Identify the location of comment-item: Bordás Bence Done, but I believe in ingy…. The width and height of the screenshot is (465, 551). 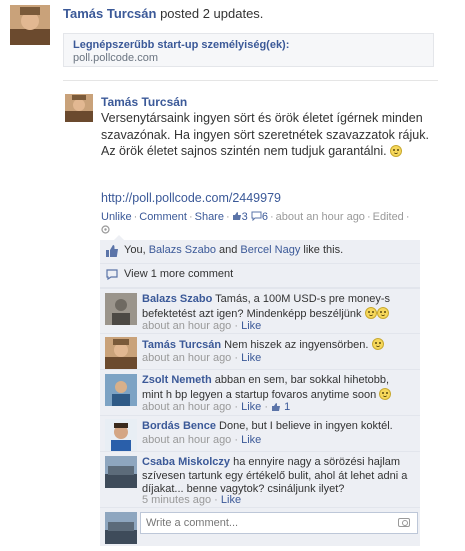
(260, 433).